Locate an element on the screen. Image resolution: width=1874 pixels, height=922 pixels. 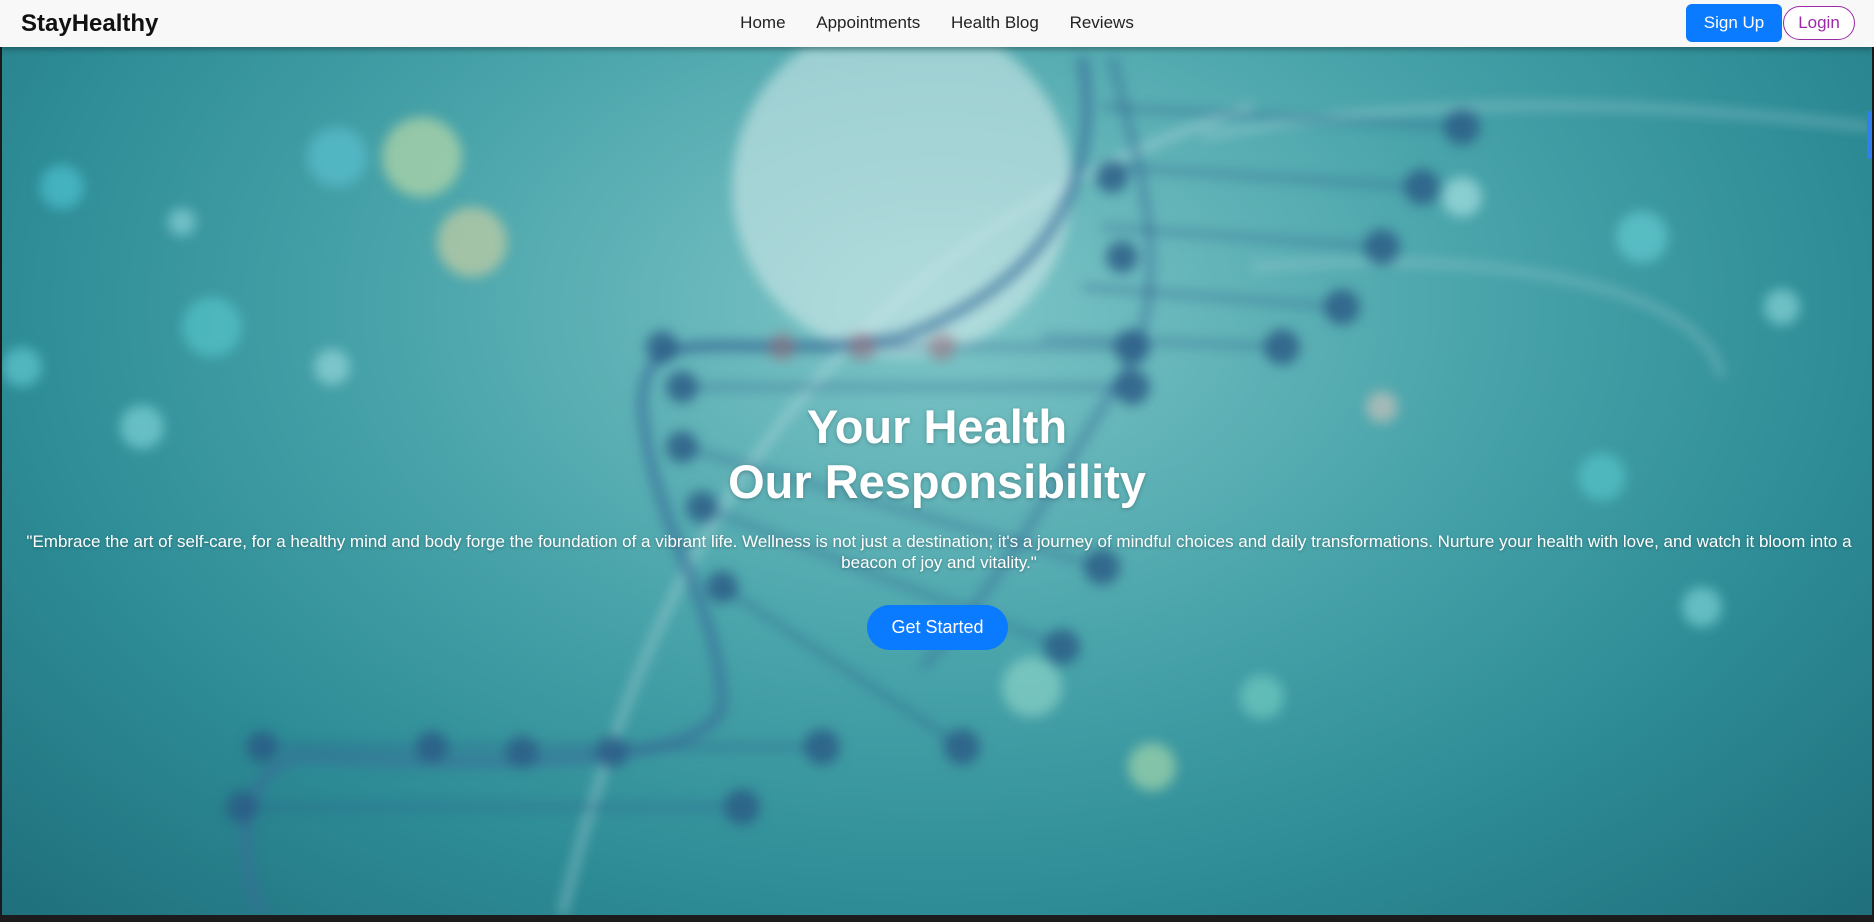
nav-links: Home Appointments Health Blog Reviews is located at coordinates (937, 23).